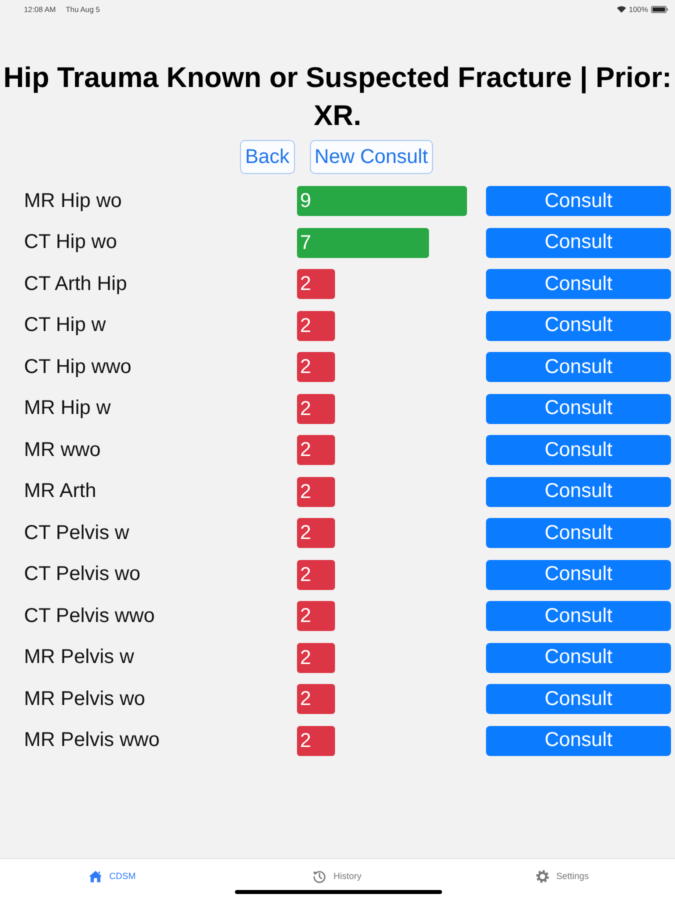 This screenshot has height=900, width=675. Describe the element at coordinates (92, 740) in the screenshot. I see `exam-name: MR Pelvis wwo` at that location.